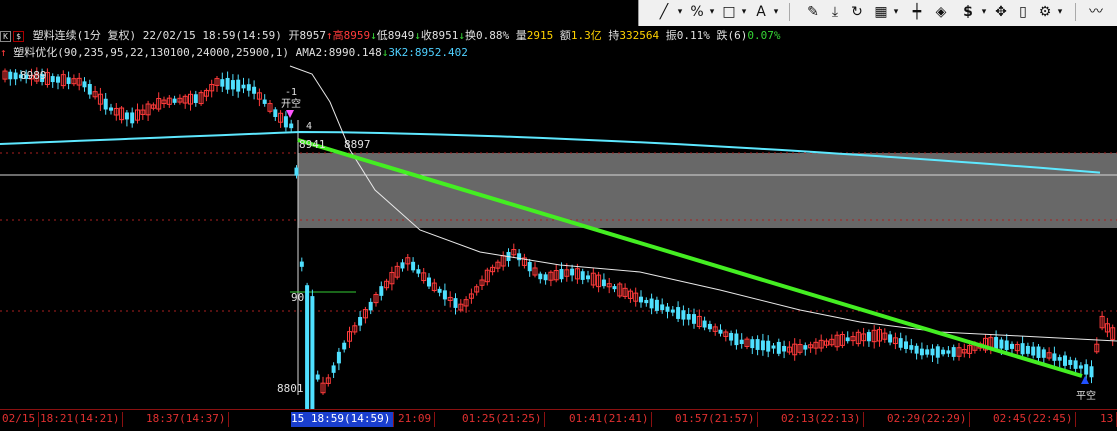 The image size is (1117, 431). I want to click on s-badge: $, so click(18, 36).